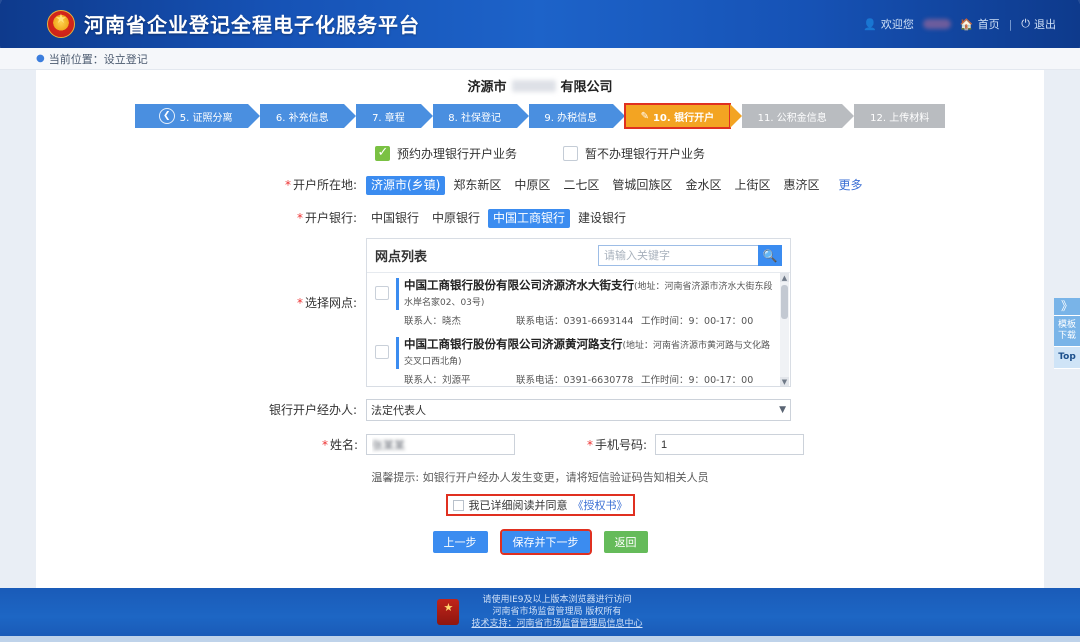  I want to click on agreement-text: 我已详细阅读并同意, so click(518, 505).